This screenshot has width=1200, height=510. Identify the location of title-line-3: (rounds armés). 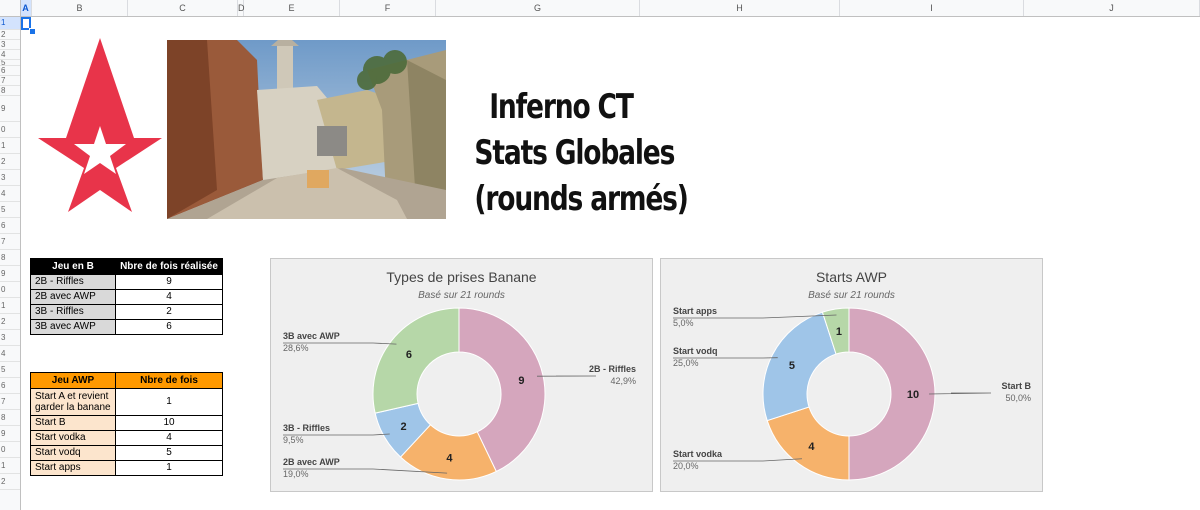
(581, 199).